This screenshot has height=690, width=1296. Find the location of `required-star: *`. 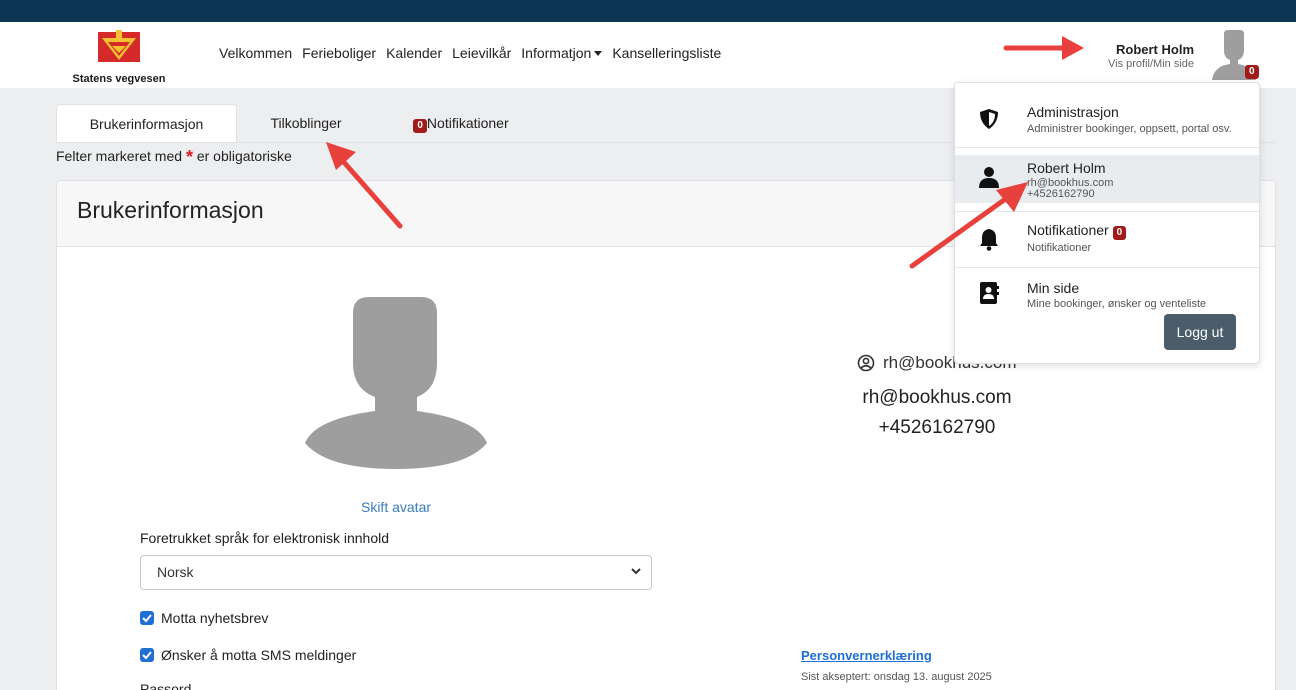

required-star: * is located at coordinates (189, 157).